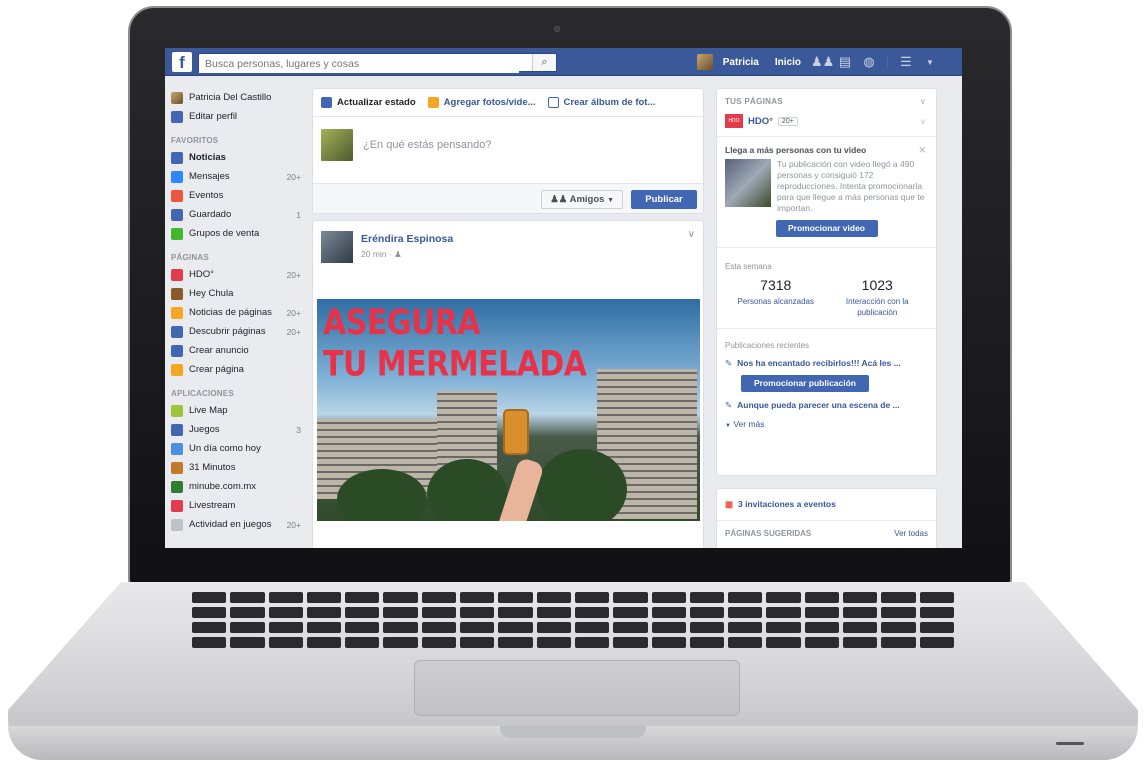 Image resolution: width=1145 pixels, height=764 pixels. What do you see at coordinates (201, 274) in the screenshot?
I see `sidebar-item-label: HDO°` at bounding box center [201, 274].